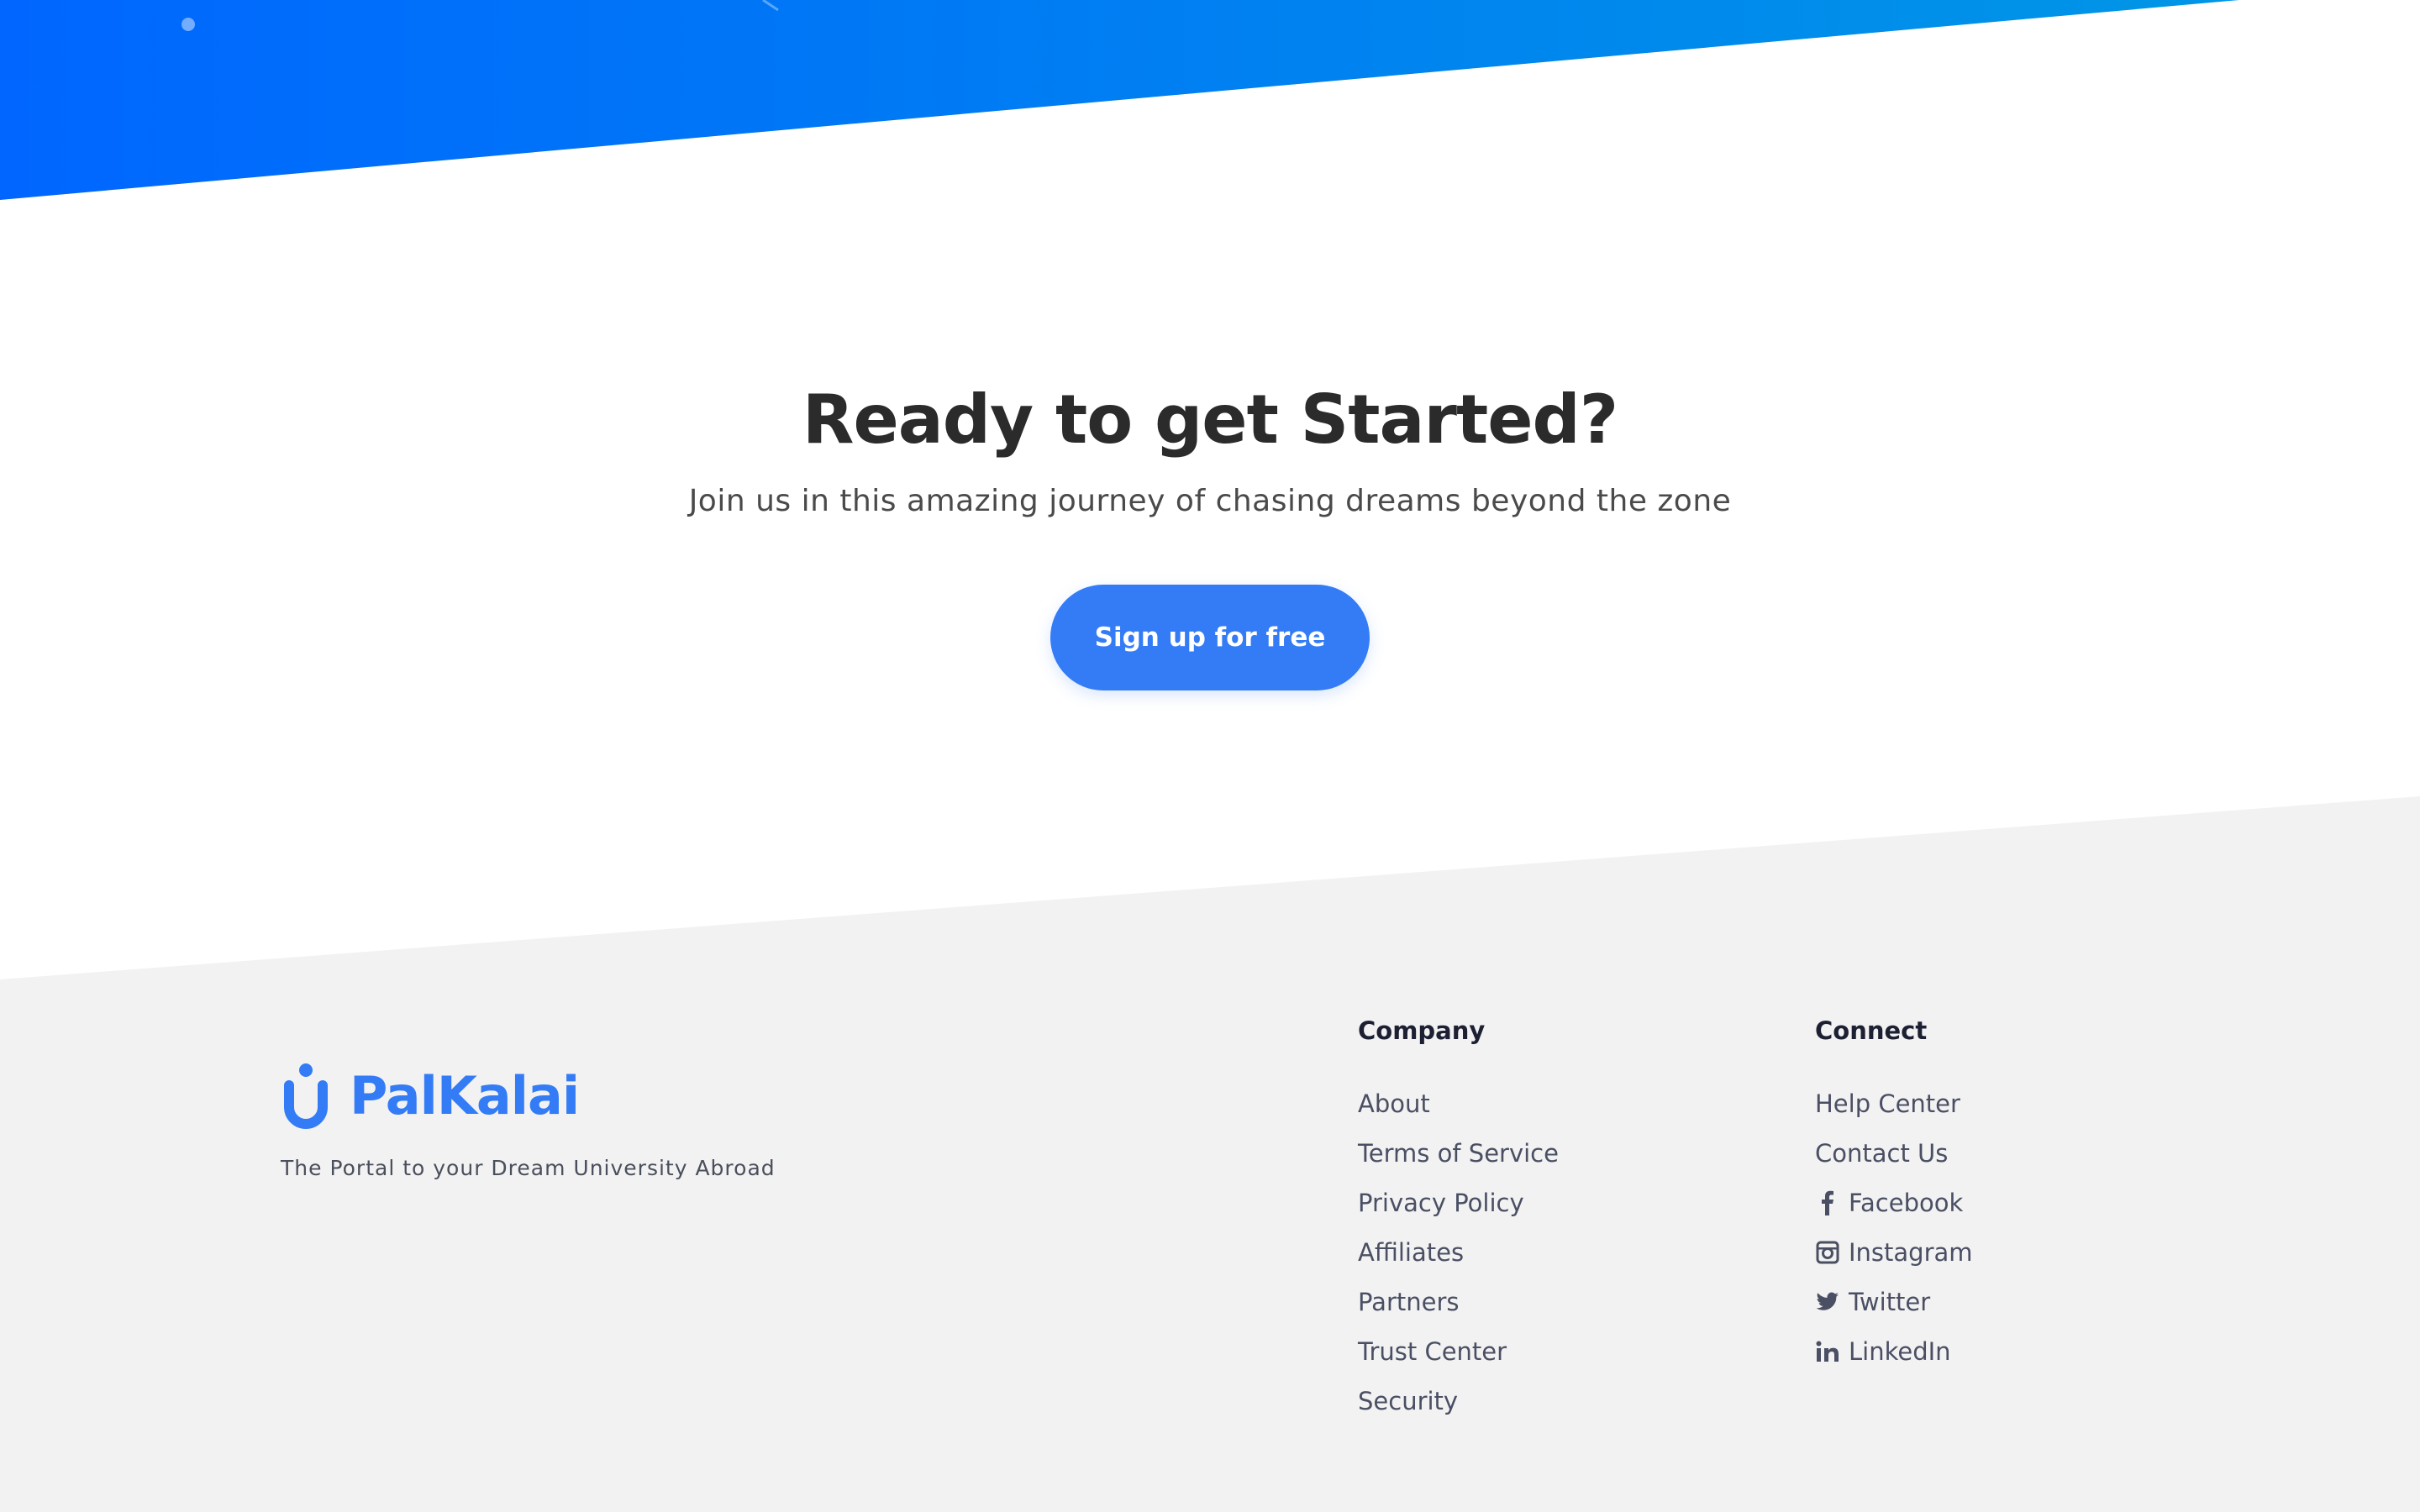 Image resolution: width=2420 pixels, height=1512 pixels. I want to click on connect-heading: Connect, so click(1871, 1030).